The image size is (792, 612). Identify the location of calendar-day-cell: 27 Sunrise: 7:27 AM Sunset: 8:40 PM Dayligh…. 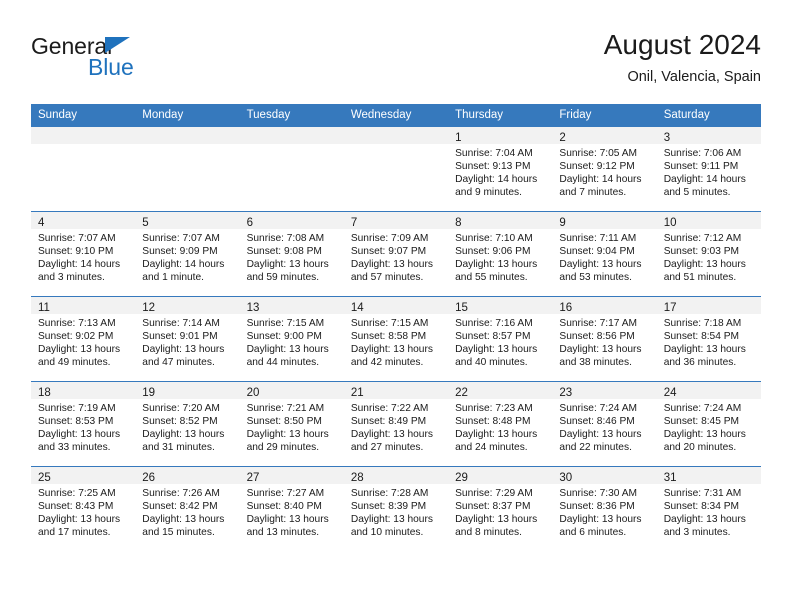
(291, 508).